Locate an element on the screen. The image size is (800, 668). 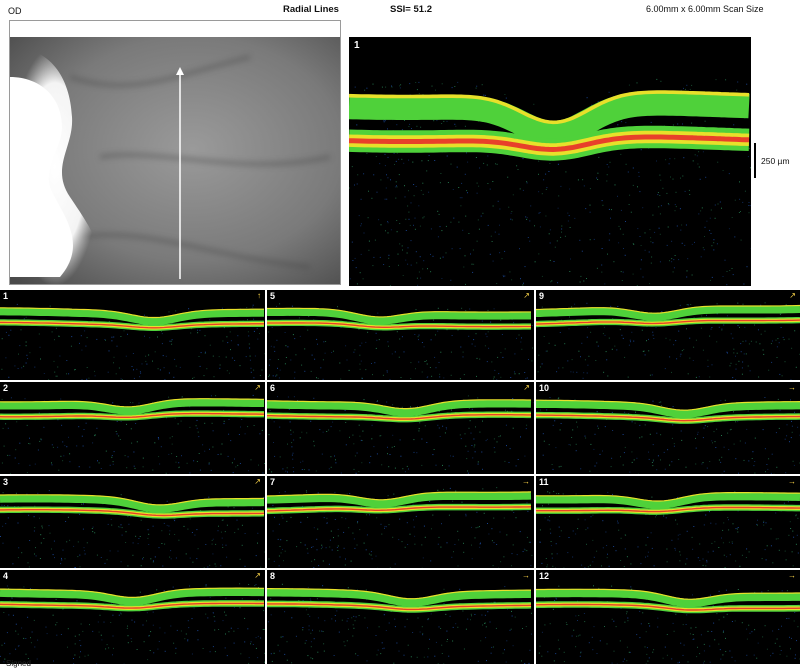
thumbnail-bscan-9: 9 ↗ is located at coordinates (668, 335).